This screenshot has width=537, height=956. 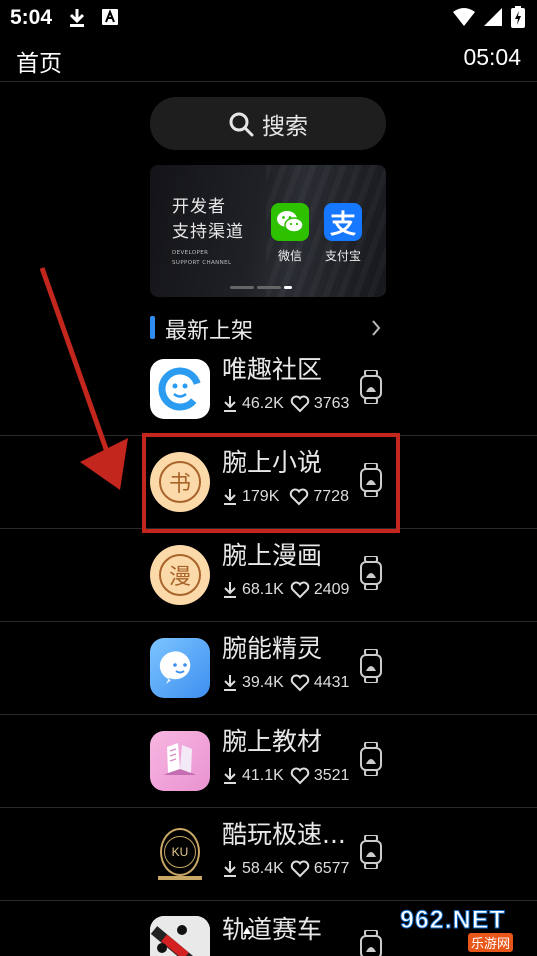 What do you see at coordinates (518, 17) in the screenshot?
I see `battery-charging-icon` at bounding box center [518, 17].